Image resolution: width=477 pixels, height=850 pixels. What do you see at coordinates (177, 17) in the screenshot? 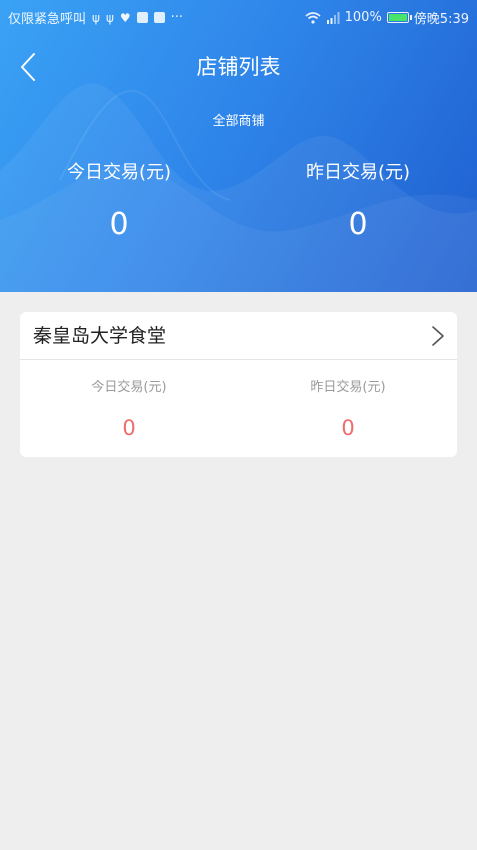
I see `overflow-dots: ···` at bounding box center [177, 17].